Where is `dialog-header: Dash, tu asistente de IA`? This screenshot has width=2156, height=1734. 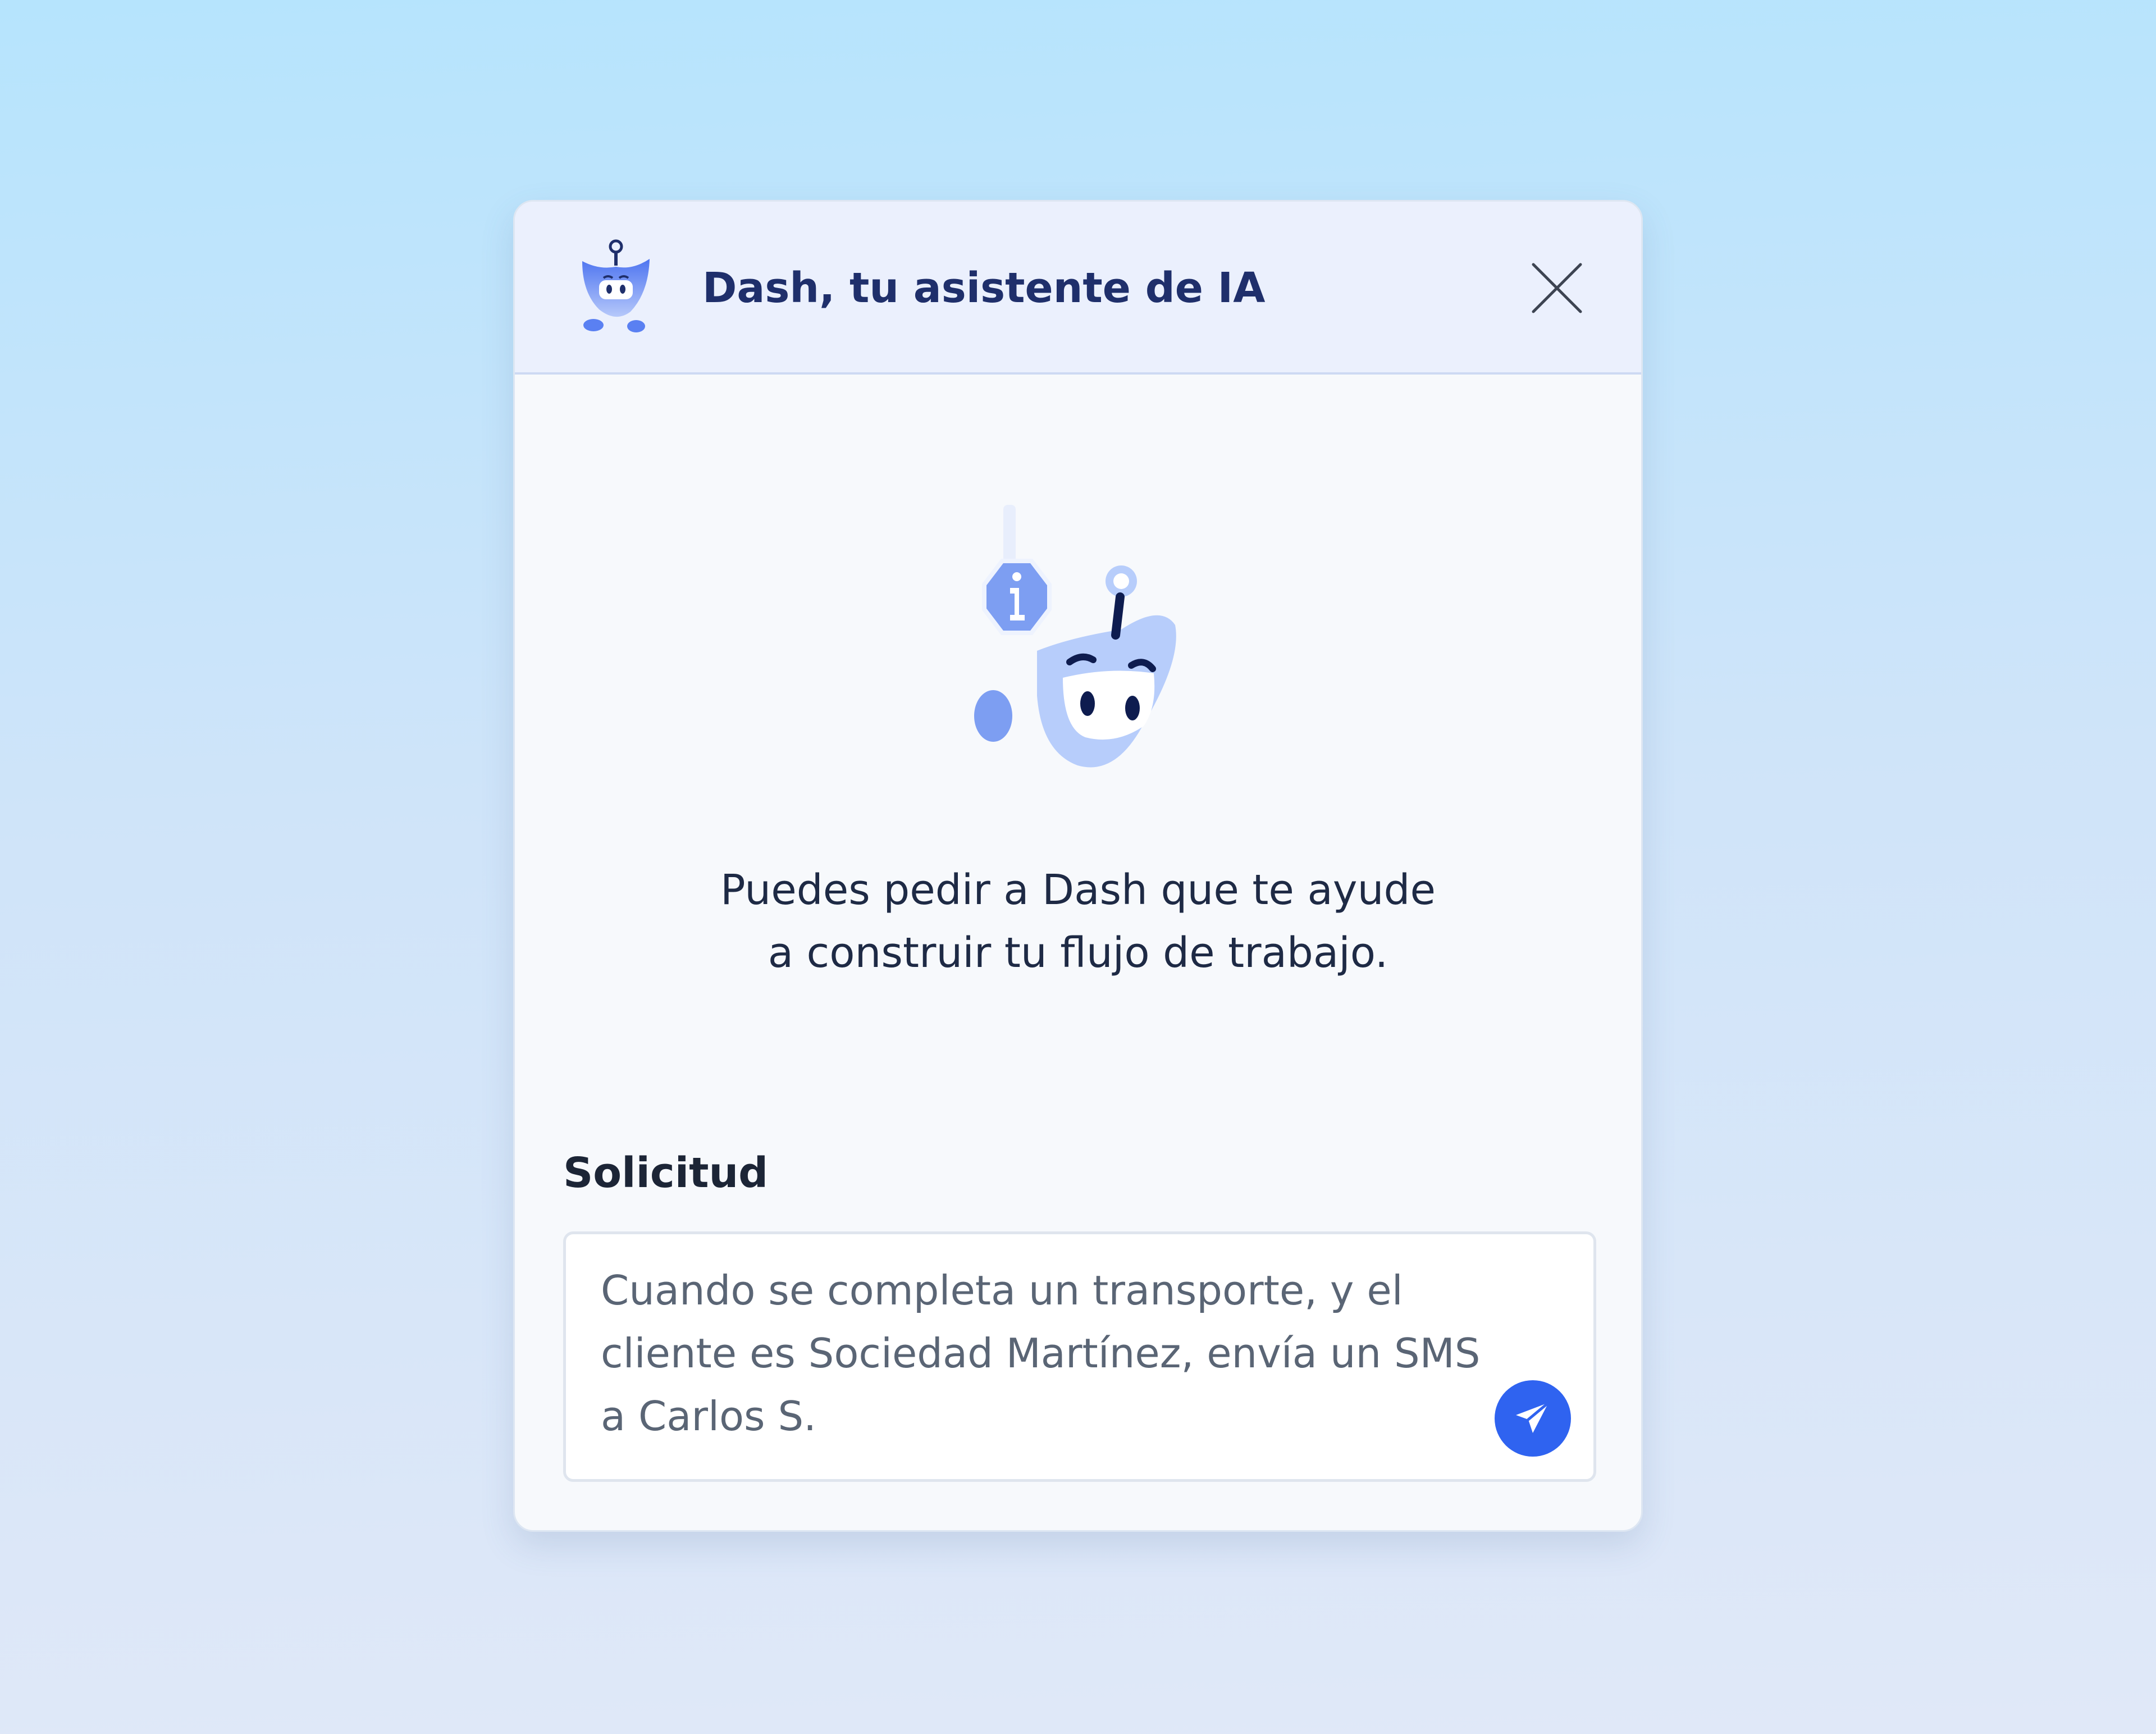 dialog-header: Dash, tu asistente de IA is located at coordinates (1078, 288).